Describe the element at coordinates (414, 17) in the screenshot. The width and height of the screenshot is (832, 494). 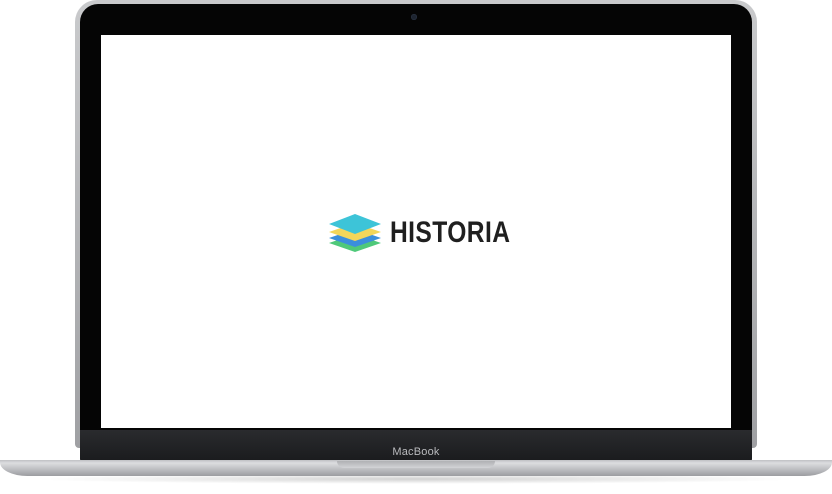
I see `camera-icon` at that location.